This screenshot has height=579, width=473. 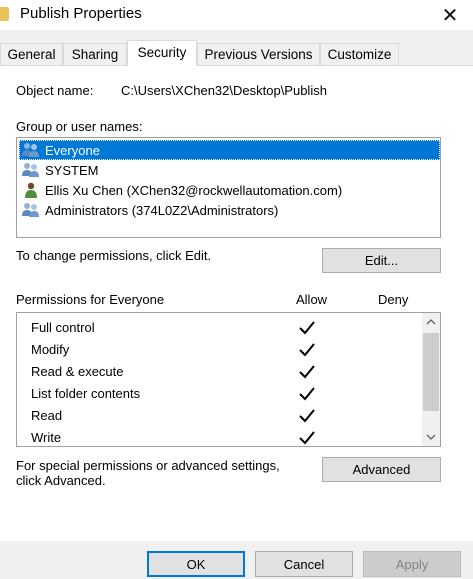 I want to click on permission-name: Write, so click(x=46, y=437).